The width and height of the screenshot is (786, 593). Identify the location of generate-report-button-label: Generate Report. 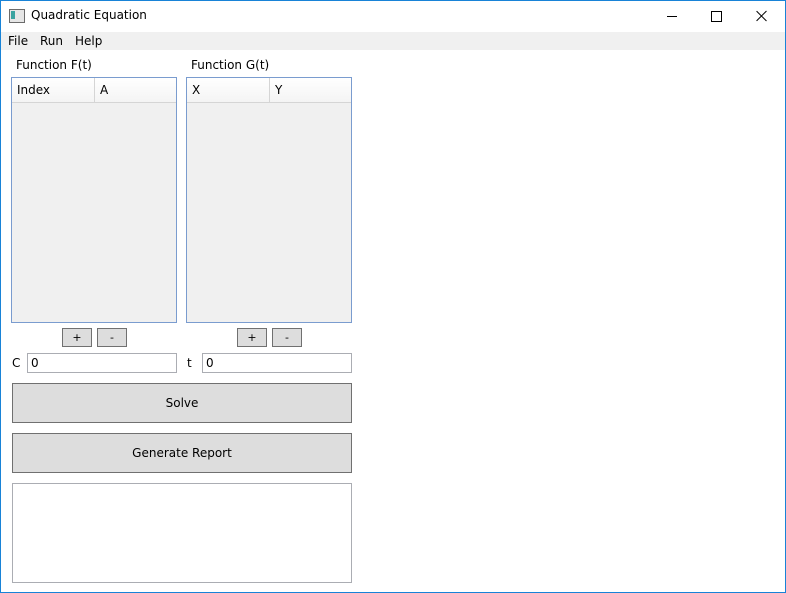
(182, 453).